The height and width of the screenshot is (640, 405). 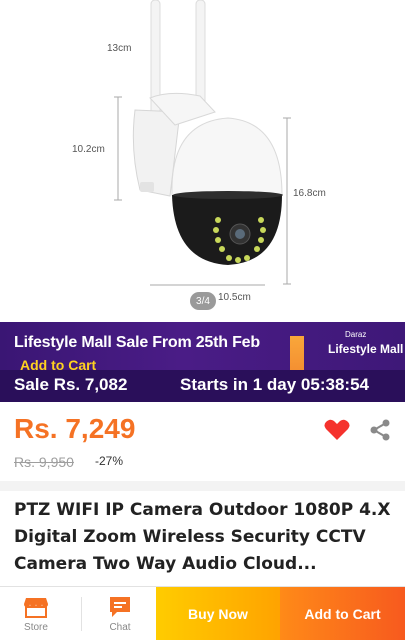 I want to click on product-price: Rs. 7,249, so click(x=75, y=428).